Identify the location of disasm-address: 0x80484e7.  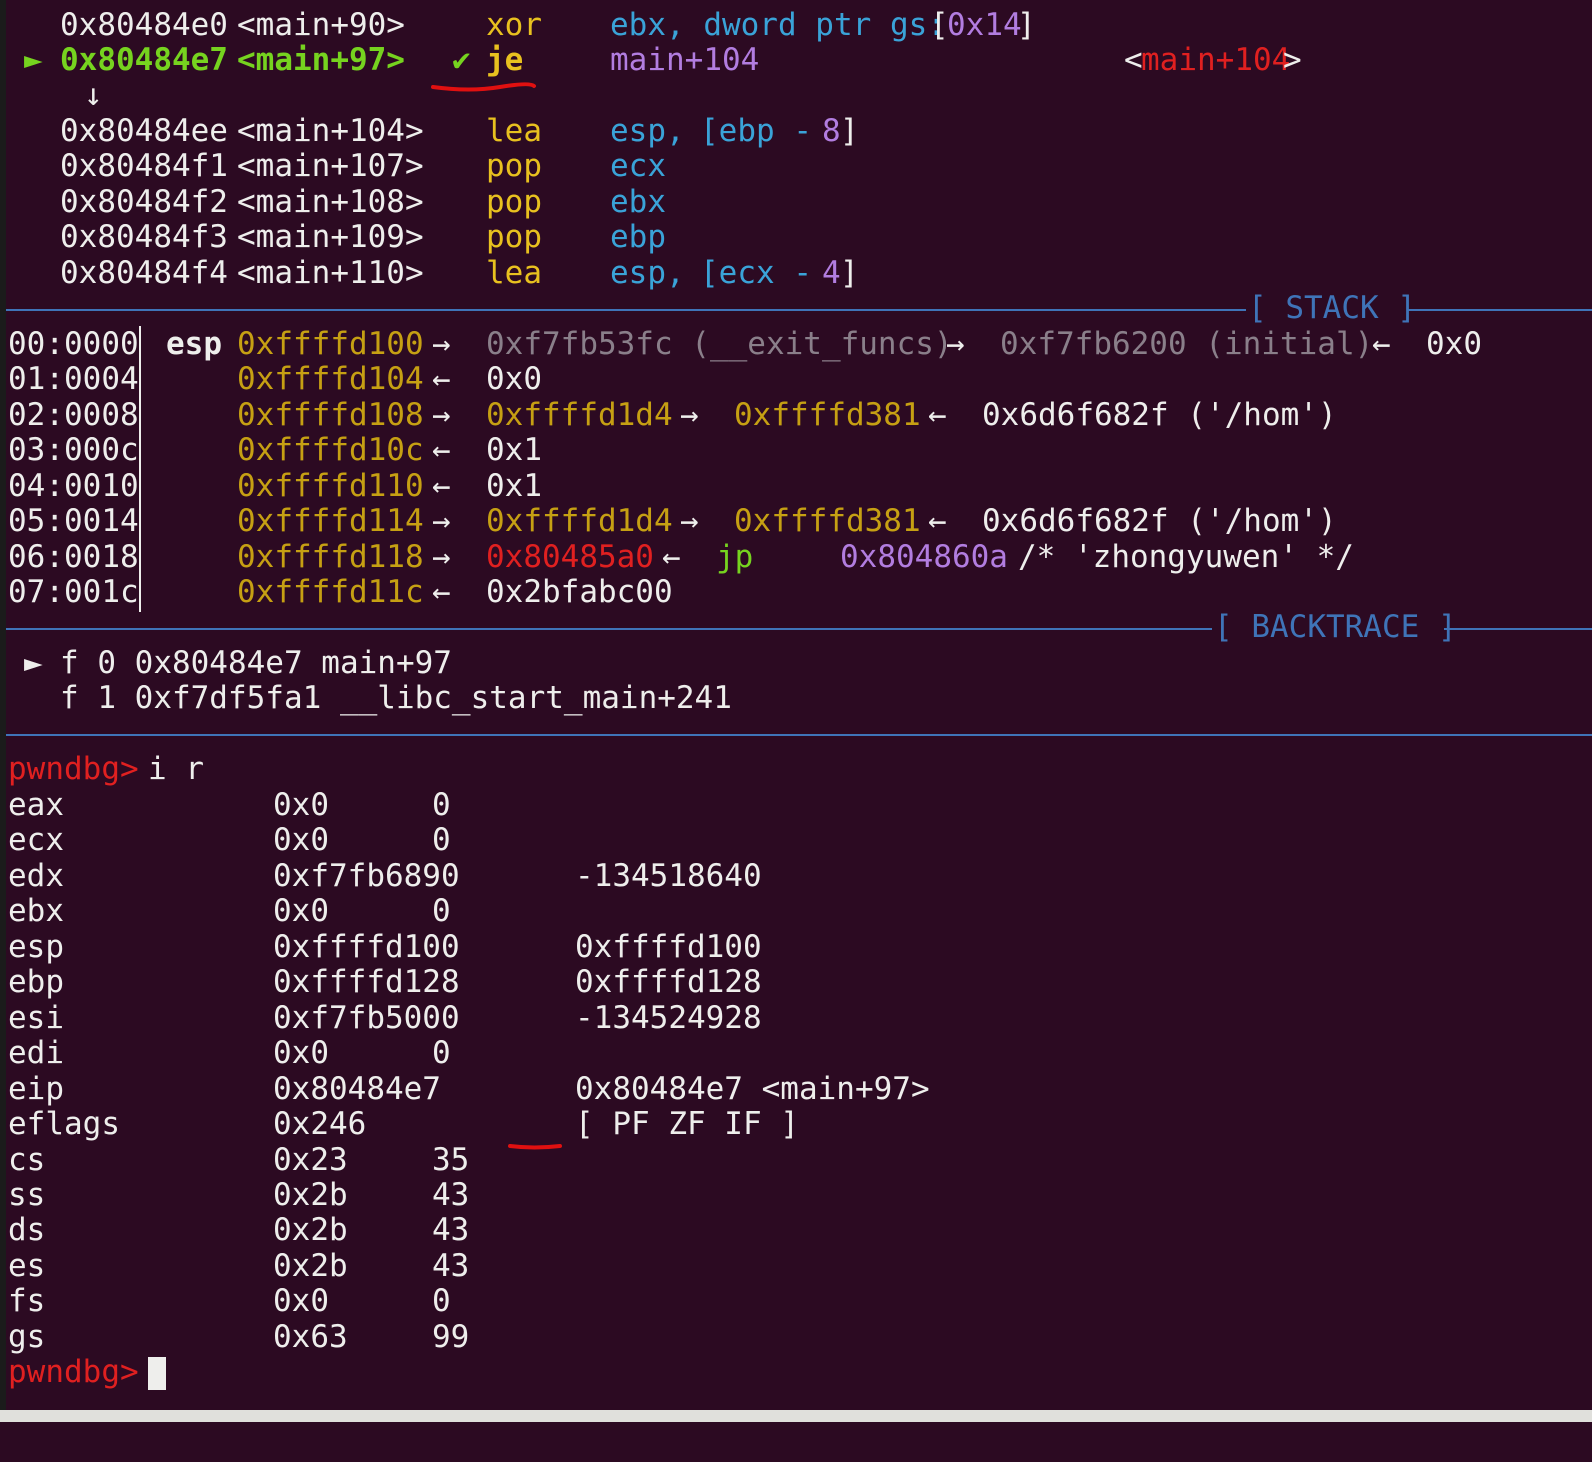
(144, 60).